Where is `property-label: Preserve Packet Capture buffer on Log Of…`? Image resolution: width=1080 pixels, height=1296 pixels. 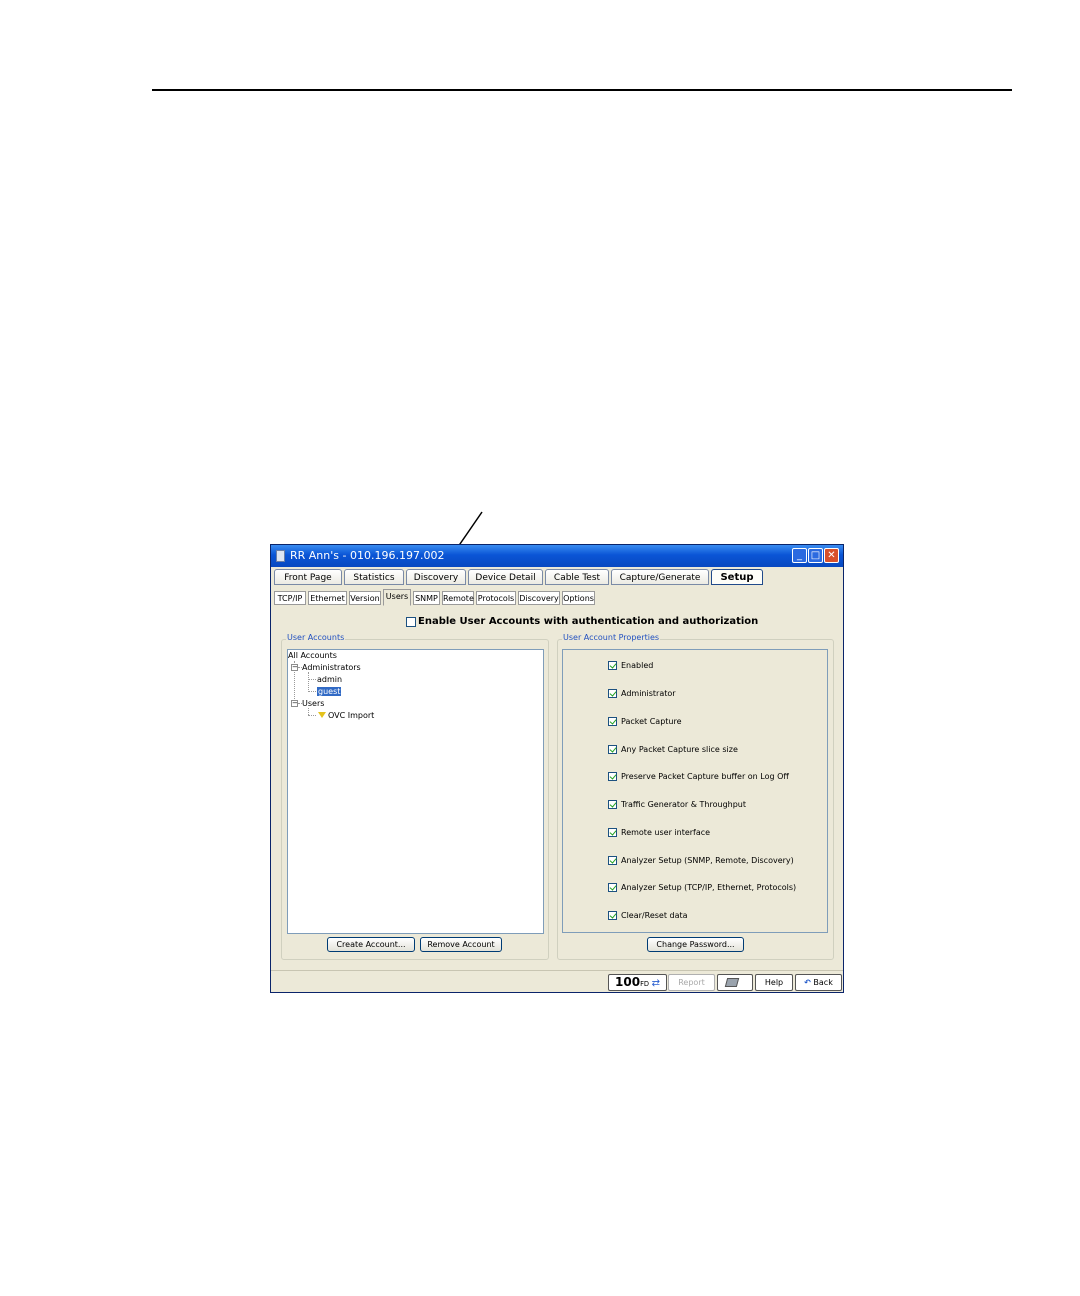
property-label: Preserve Packet Capture buffer on Log Of… is located at coordinates (705, 776).